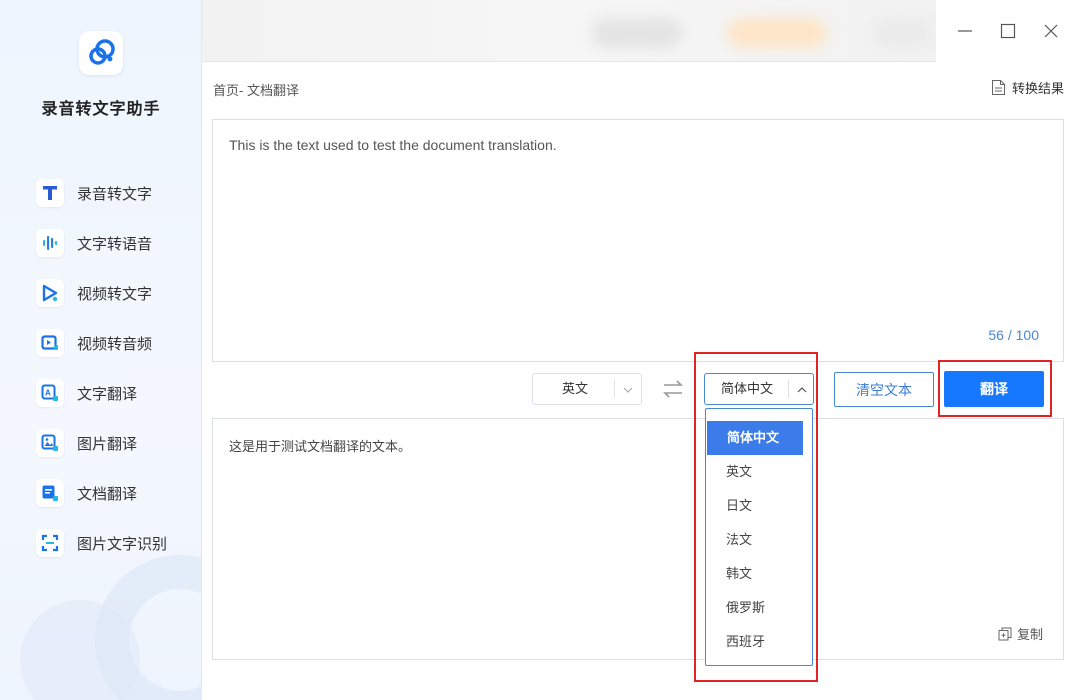 The height and width of the screenshot is (700, 1080). I want to click on sidebar-item-label: 文档翻译, so click(107, 494).